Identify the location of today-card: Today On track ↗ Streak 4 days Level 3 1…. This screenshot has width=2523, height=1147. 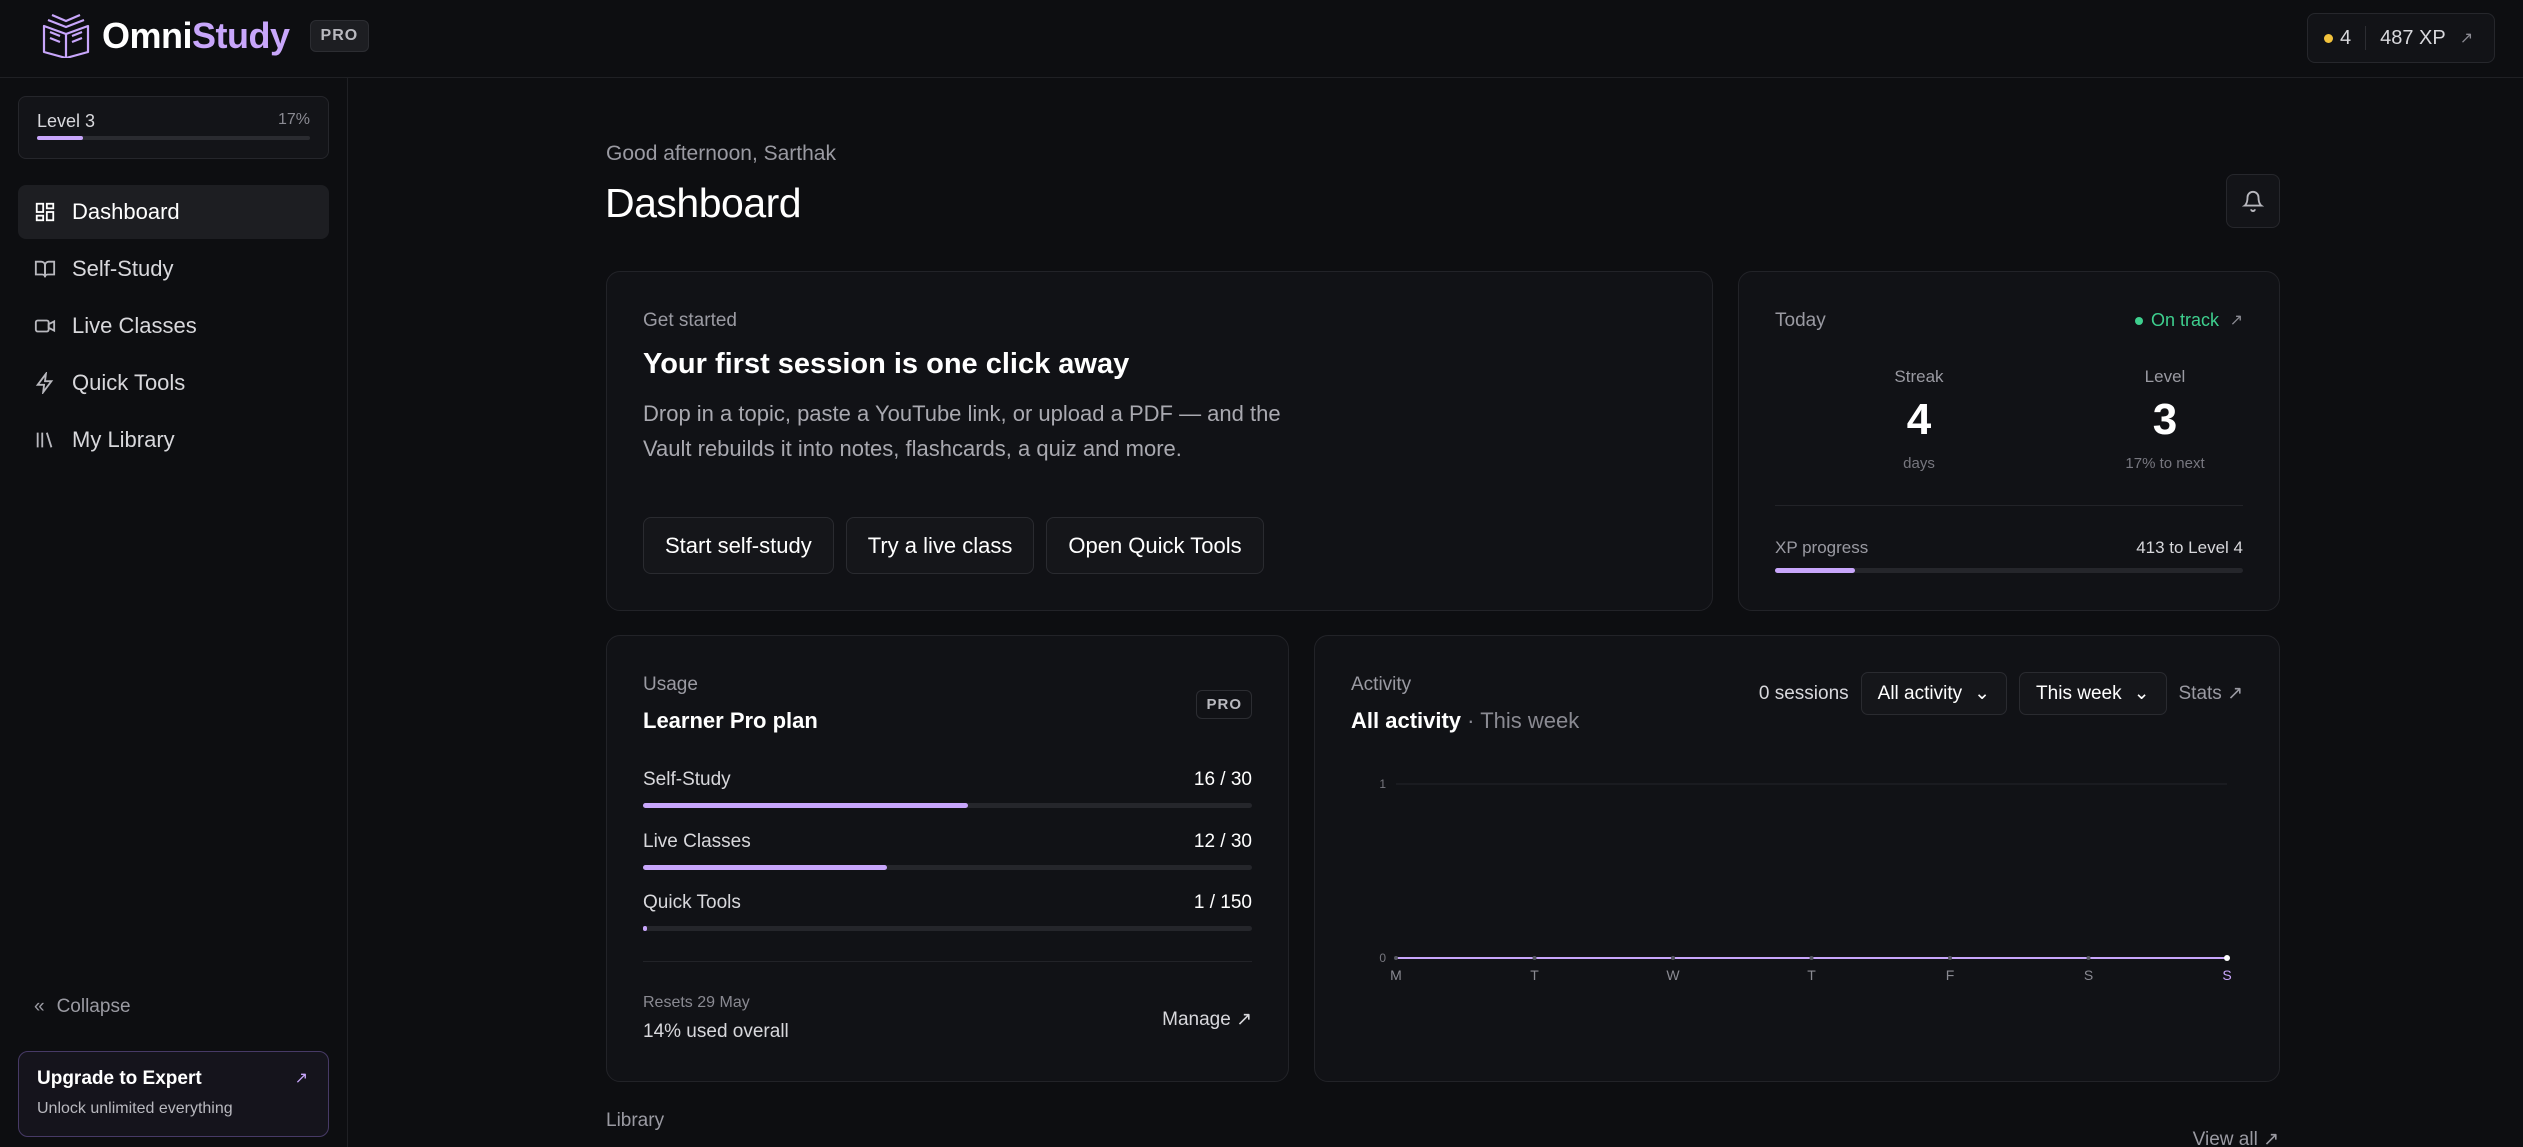
(2009, 441).